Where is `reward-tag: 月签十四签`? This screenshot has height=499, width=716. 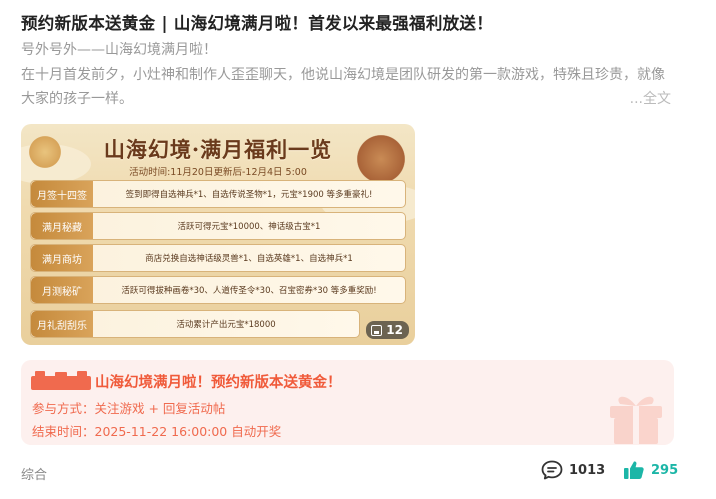
reward-tag: 月签十四签 is located at coordinates (62, 194).